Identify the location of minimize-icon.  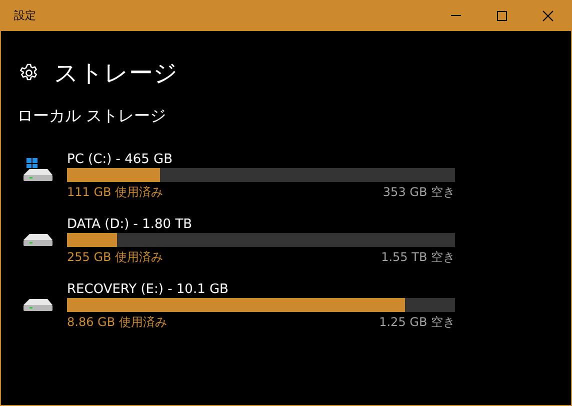
(456, 15).